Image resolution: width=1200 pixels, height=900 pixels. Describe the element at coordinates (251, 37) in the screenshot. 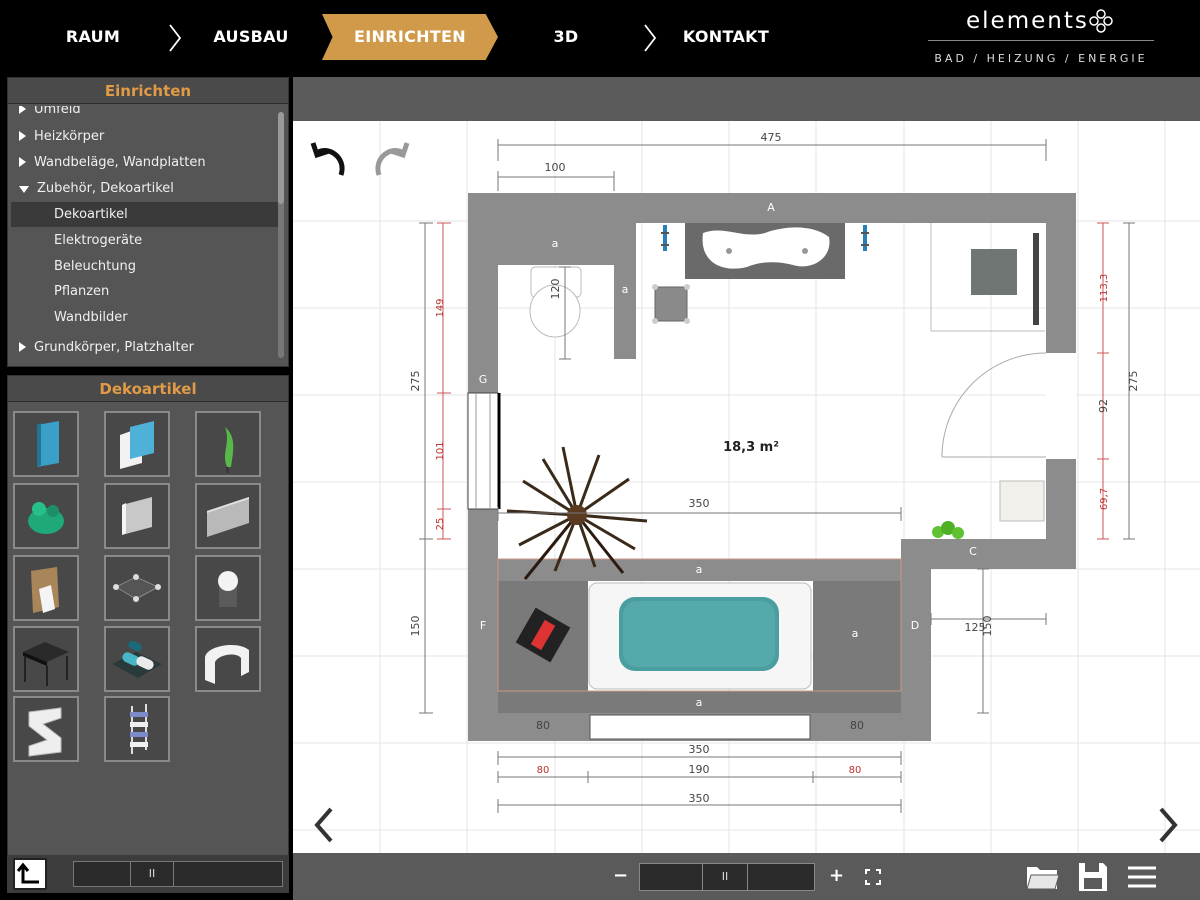

I see `nav-step-ausbau: AUSBAU` at that location.